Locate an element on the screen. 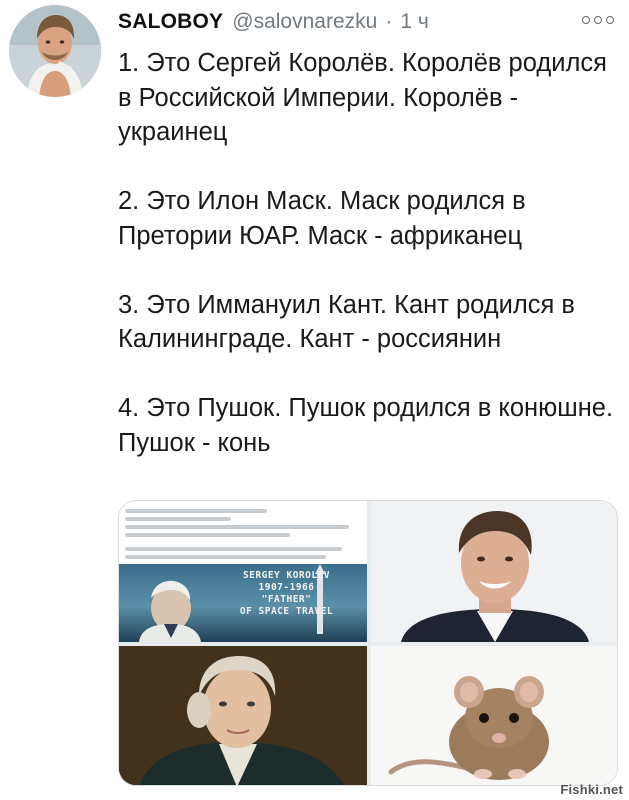 This screenshot has height=800, width=629. musk-portrait is located at coordinates (494, 571).